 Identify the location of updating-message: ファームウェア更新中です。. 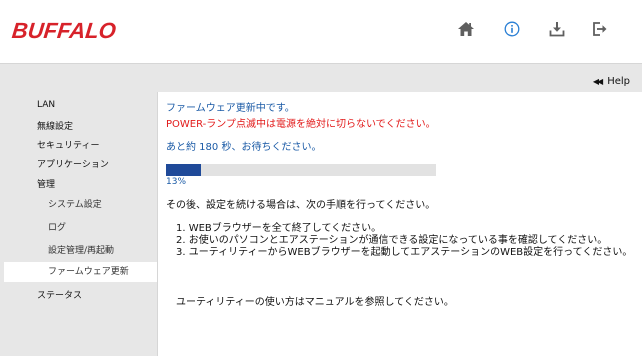
(230, 108).